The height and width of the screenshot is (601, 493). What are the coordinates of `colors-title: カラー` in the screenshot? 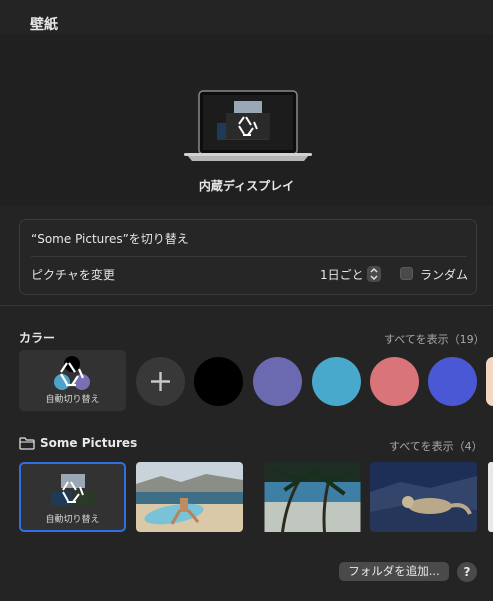 It's located at (37, 338).